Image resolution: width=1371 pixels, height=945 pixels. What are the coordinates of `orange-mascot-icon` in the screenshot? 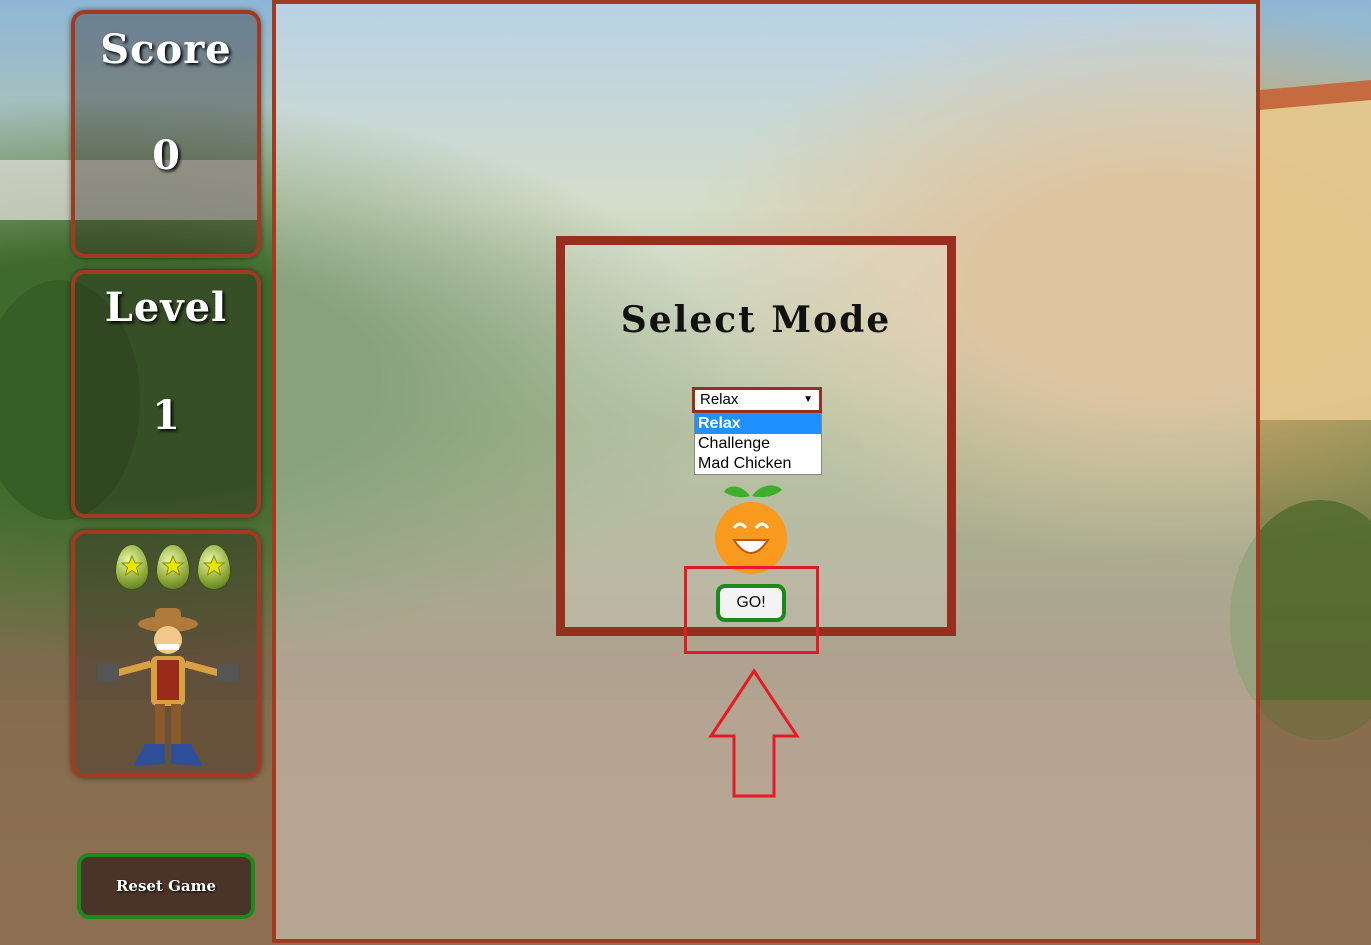 It's located at (751, 529).